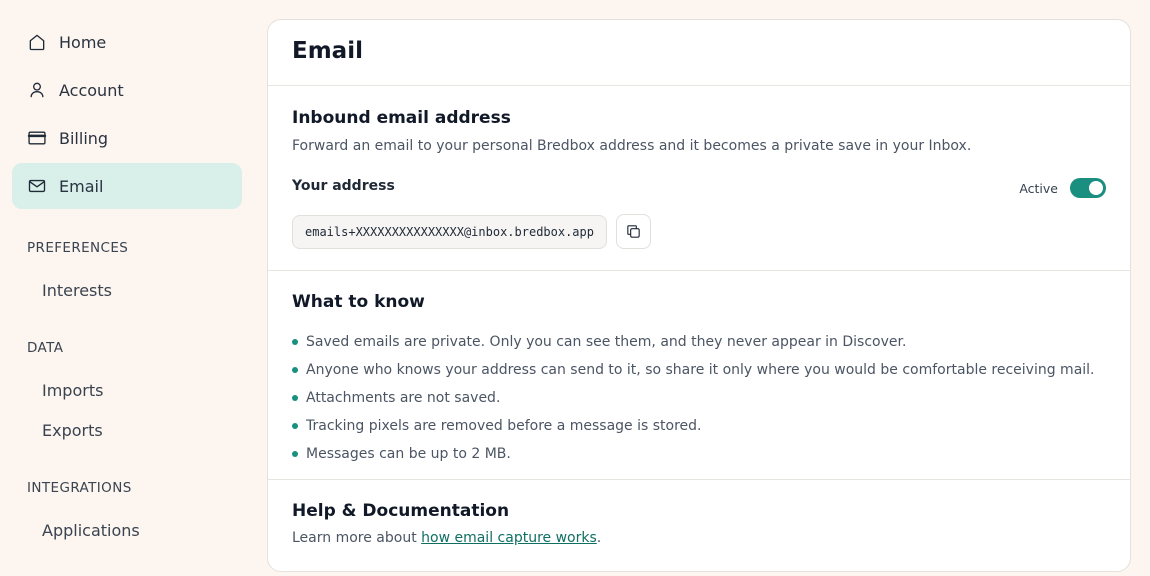 The height and width of the screenshot is (576, 1150). Describe the element at coordinates (91, 530) in the screenshot. I see `nav-item-applications: Applications` at that location.